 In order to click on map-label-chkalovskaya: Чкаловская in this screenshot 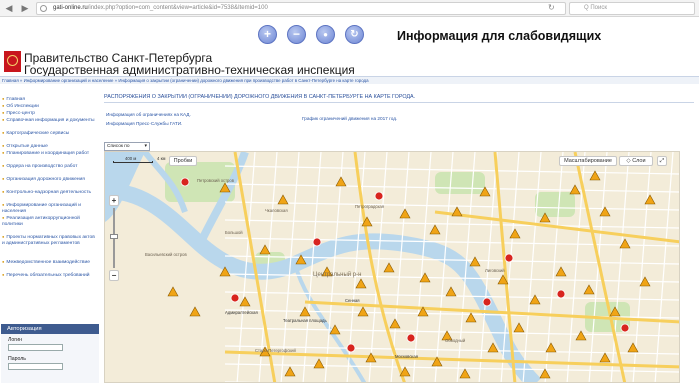, I will do `click(276, 210)`.